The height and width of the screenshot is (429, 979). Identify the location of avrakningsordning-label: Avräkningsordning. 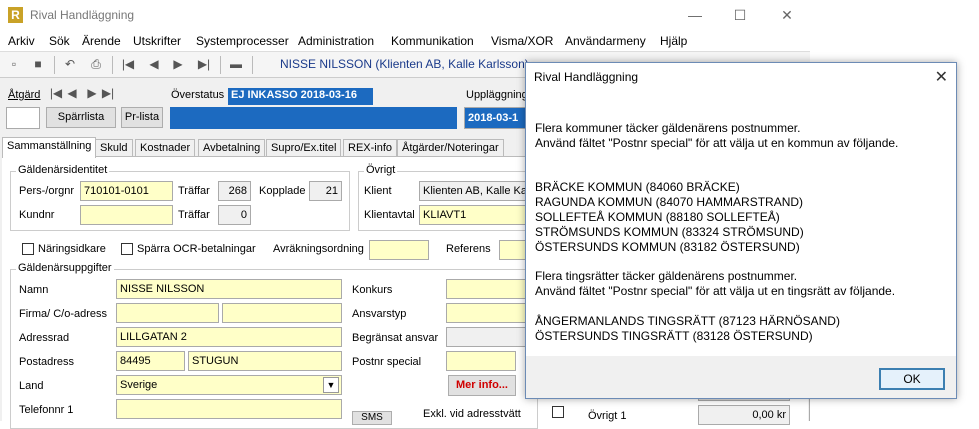
(318, 249).